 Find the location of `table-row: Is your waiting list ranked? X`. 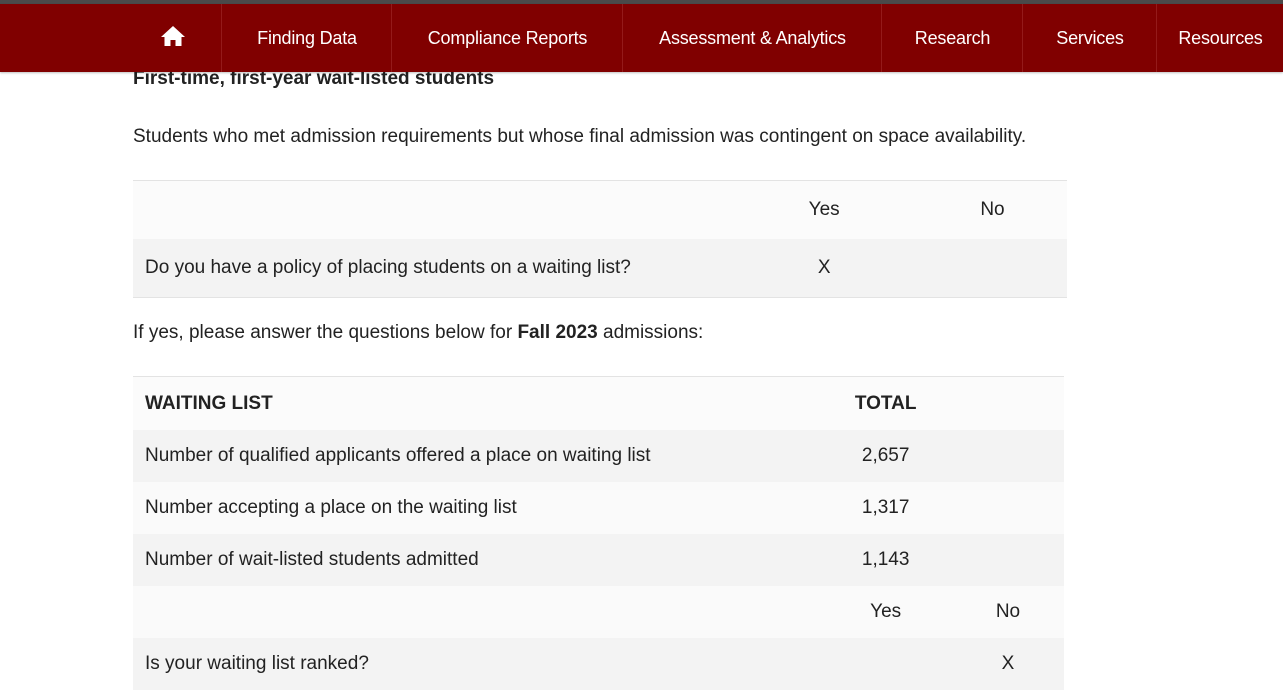

table-row: Is your waiting list ranked? X is located at coordinates (598, 664).